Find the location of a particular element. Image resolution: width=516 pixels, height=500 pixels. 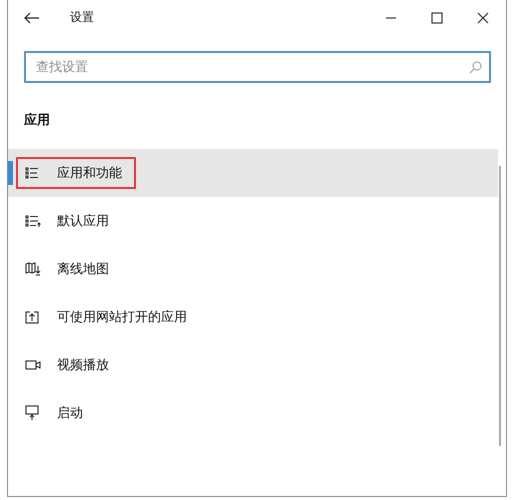

nav-label: 默认应用 is located at coordinates (83, 221).